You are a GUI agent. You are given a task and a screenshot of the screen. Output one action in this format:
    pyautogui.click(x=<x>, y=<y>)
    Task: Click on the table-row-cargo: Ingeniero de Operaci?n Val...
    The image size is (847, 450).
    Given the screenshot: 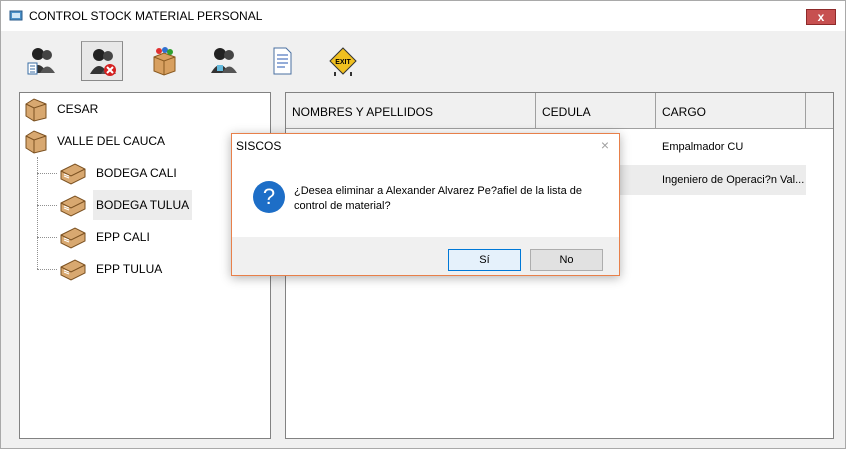 What is the action you would take?
    pyautogui.click(x=733, y=180)
    